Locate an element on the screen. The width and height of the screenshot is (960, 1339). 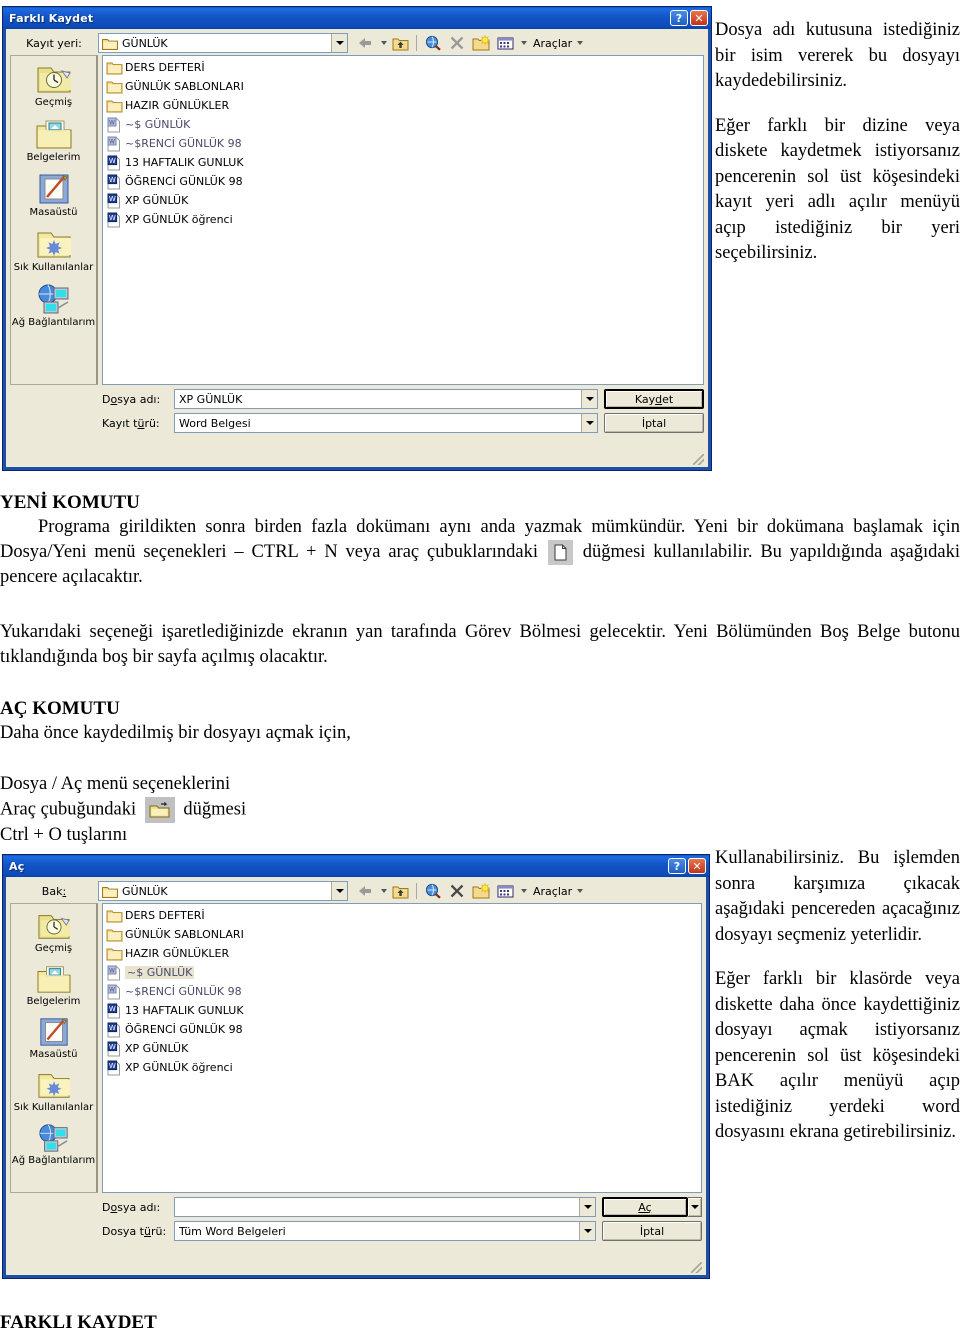
save-in-dropdown is located at coordinates (339, 43).